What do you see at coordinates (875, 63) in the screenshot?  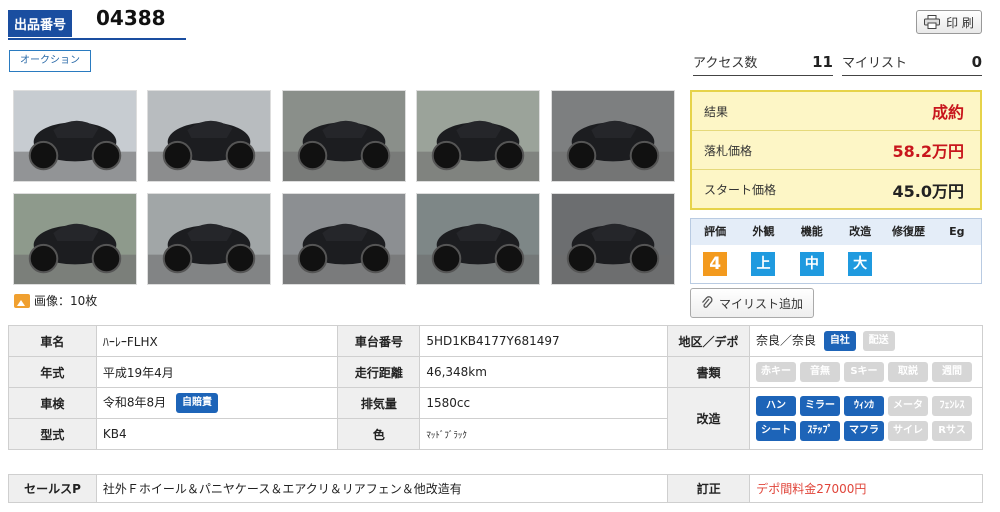 I see `mylist-label: マイリスト` at bounding box center [875, 63].